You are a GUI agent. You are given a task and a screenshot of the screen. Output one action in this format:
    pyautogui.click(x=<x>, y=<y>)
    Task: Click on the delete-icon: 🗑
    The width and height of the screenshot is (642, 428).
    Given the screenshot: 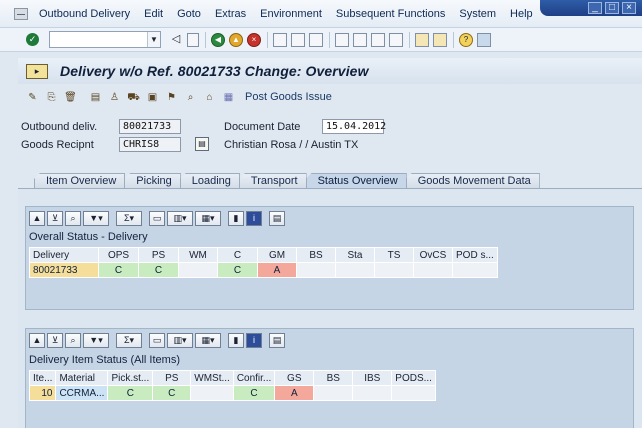 What is the action you would take?
    pyautogui.click(x=70, y=97)
    